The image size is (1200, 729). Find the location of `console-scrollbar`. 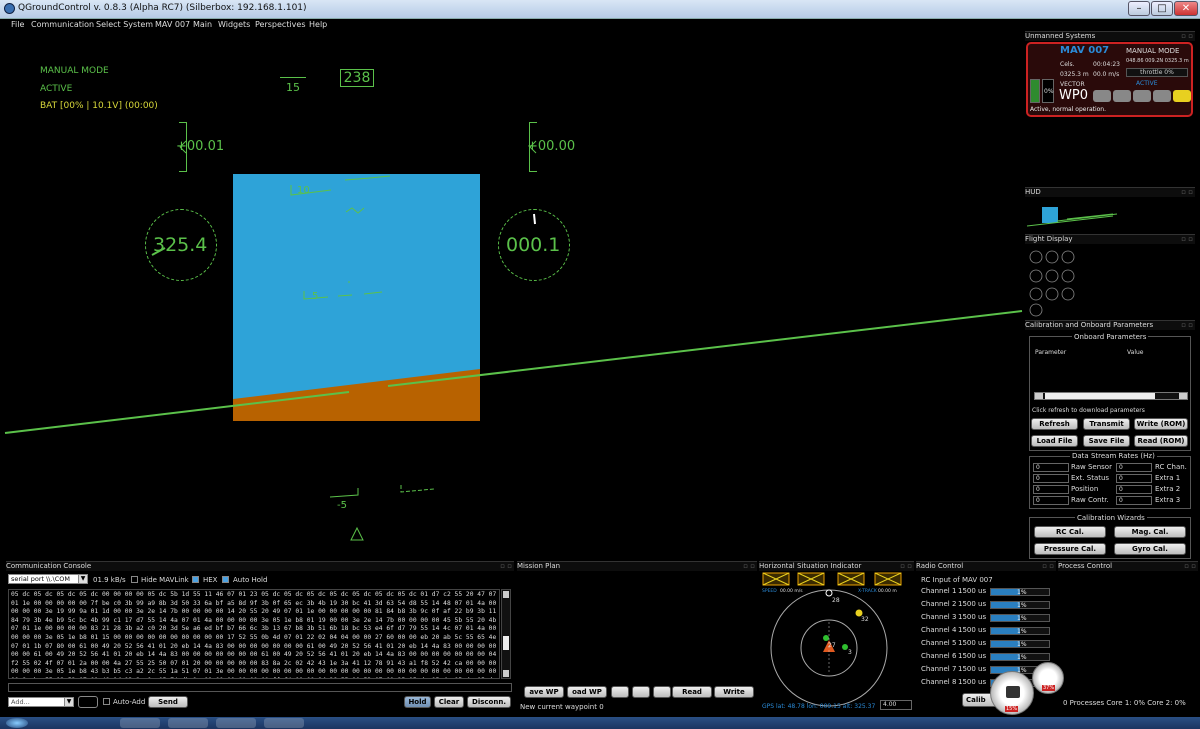

console-scrollbar is located at coordinates (506, 634).